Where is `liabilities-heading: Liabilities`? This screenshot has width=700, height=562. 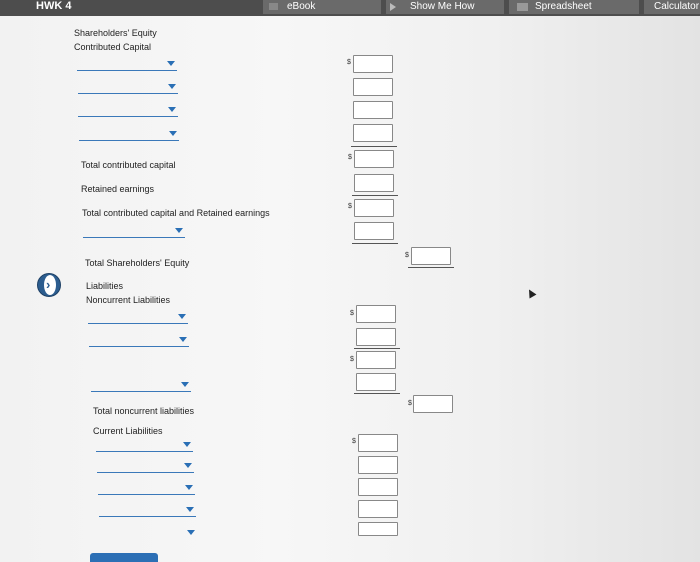 liabilities-heading: Liabilities is located at coordinates (105, 286).